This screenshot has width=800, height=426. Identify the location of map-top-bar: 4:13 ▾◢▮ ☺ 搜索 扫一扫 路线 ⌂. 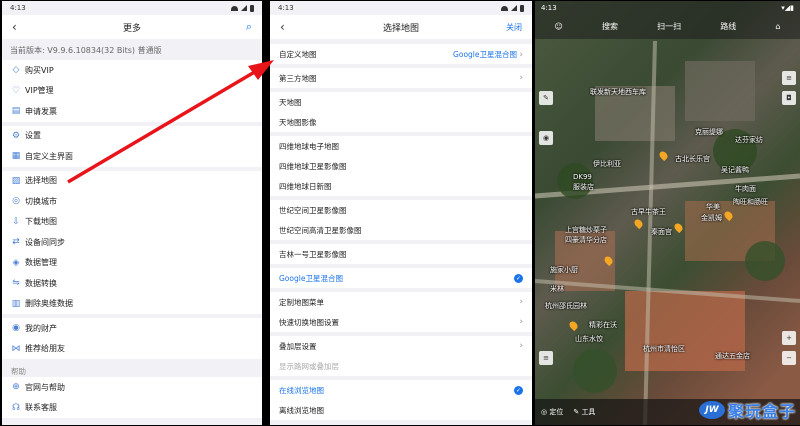
(667, 20).